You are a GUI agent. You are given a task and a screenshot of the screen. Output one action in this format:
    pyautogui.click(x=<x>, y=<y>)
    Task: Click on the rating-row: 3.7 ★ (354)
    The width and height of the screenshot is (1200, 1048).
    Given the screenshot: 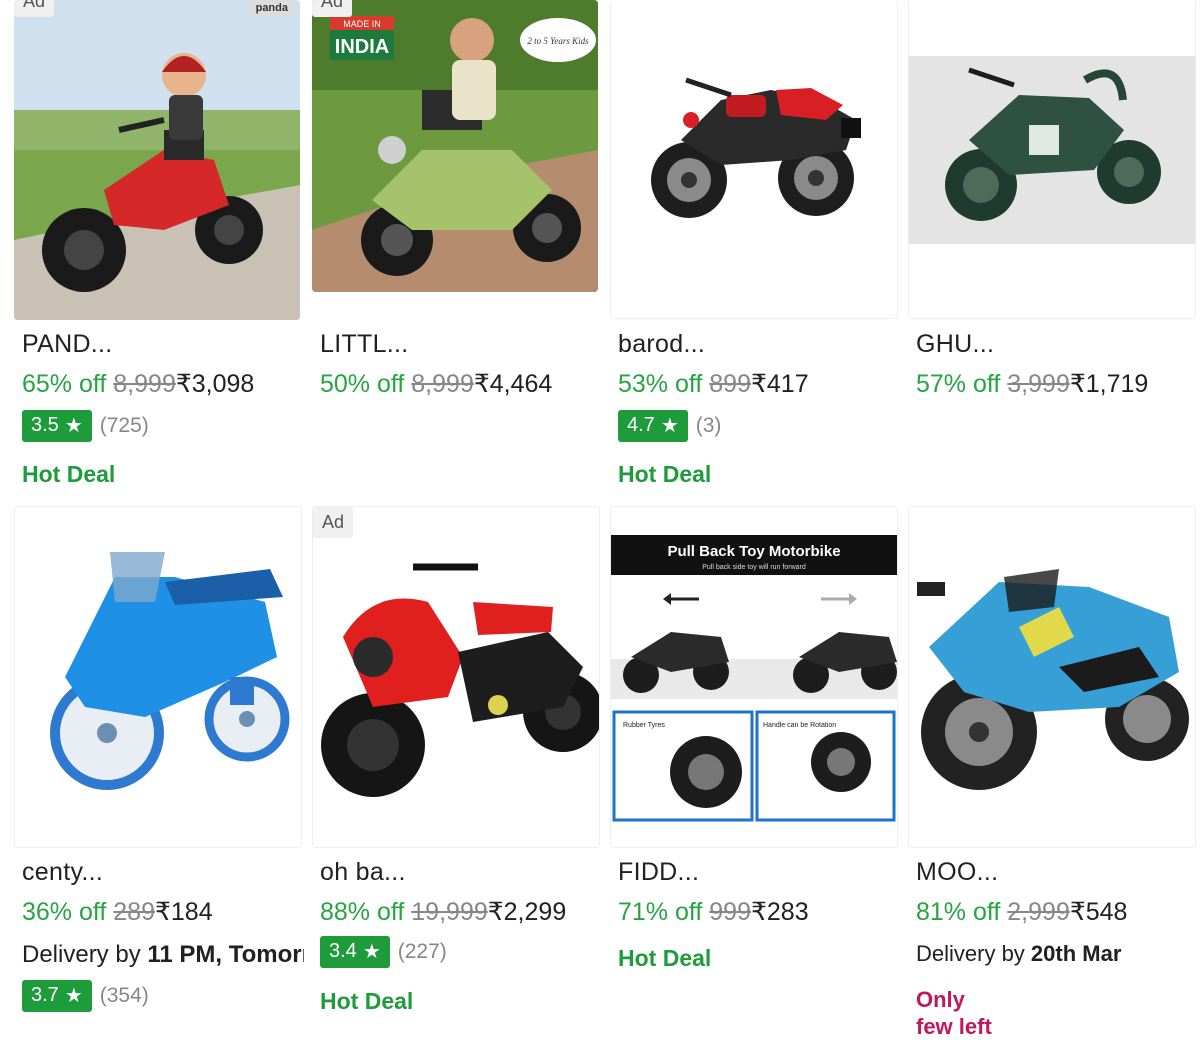 What is the action you would take?
    pyautogui.click(x=85, y=996)
    